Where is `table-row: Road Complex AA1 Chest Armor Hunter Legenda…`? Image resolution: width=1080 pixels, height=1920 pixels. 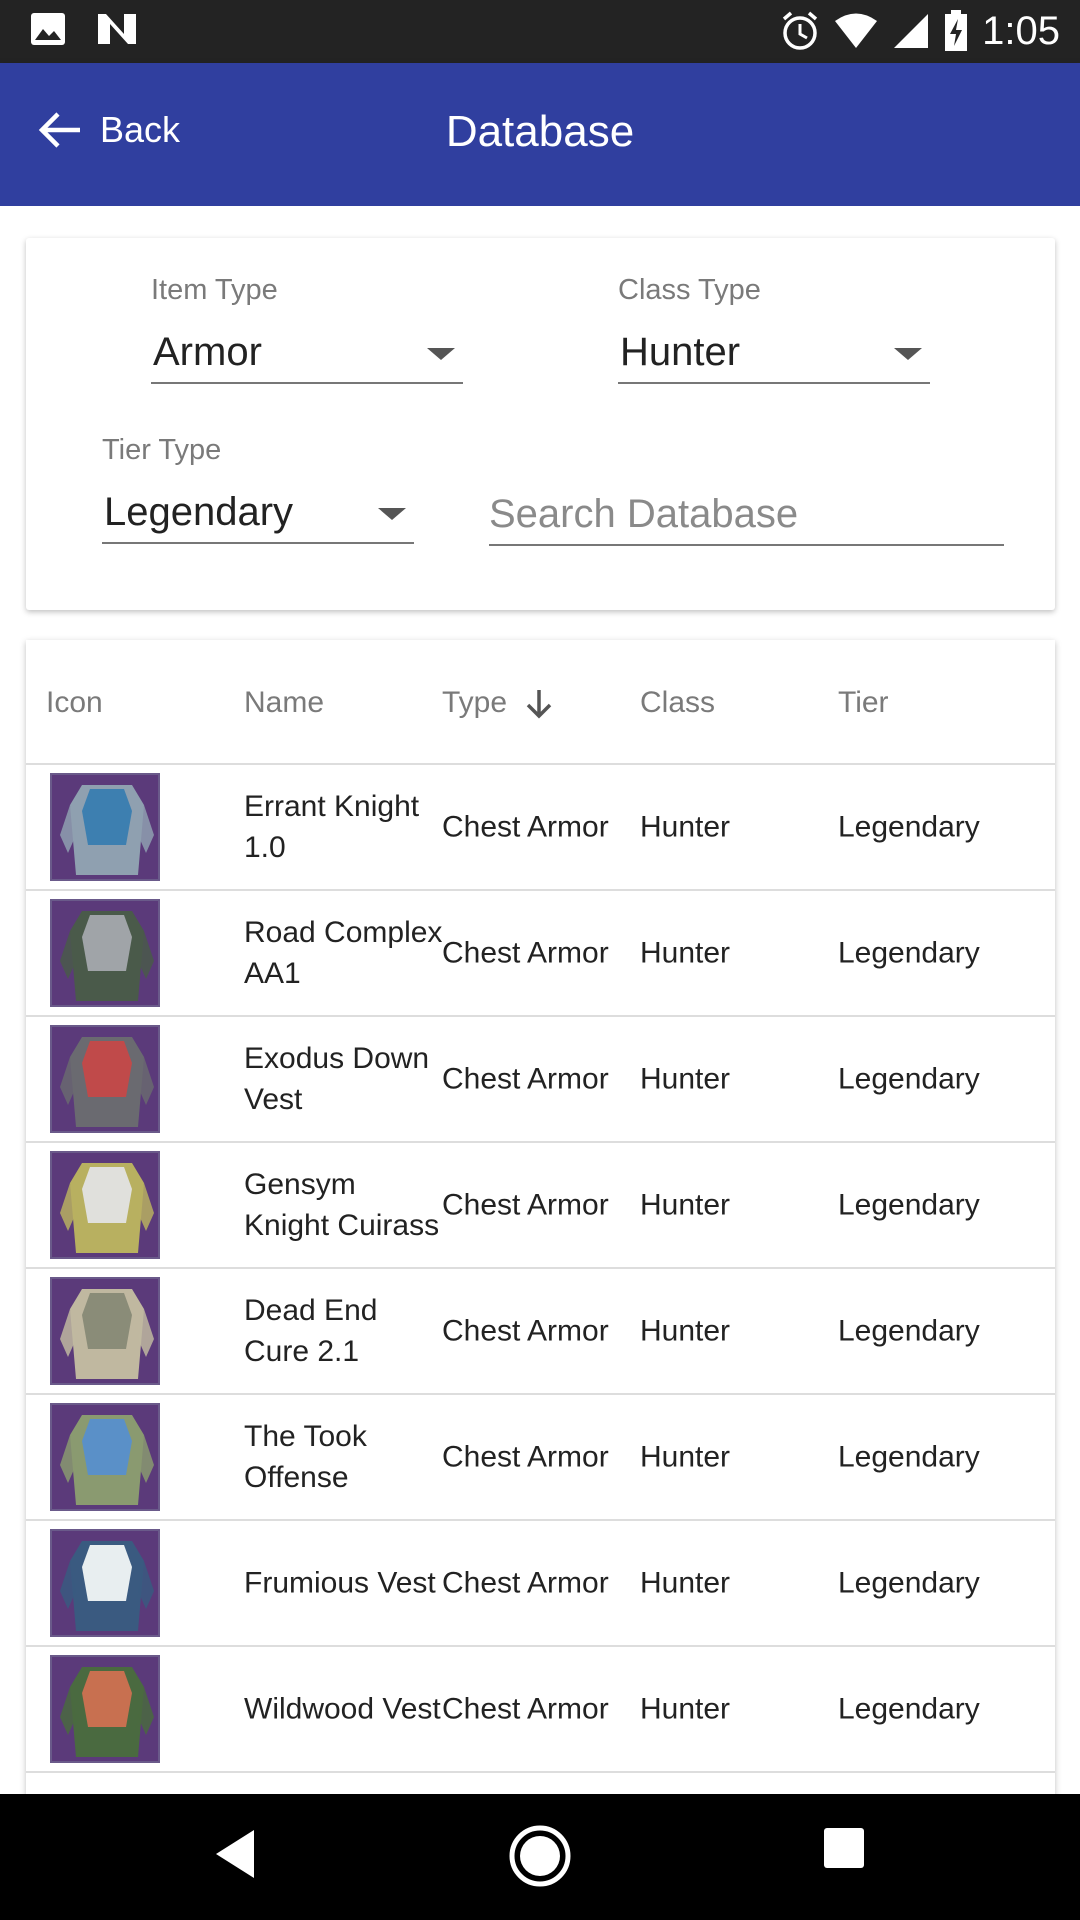
table-row: Road Complex AA1 Chest Armor Hunter Legenda… is located at coordinates (540, 954).